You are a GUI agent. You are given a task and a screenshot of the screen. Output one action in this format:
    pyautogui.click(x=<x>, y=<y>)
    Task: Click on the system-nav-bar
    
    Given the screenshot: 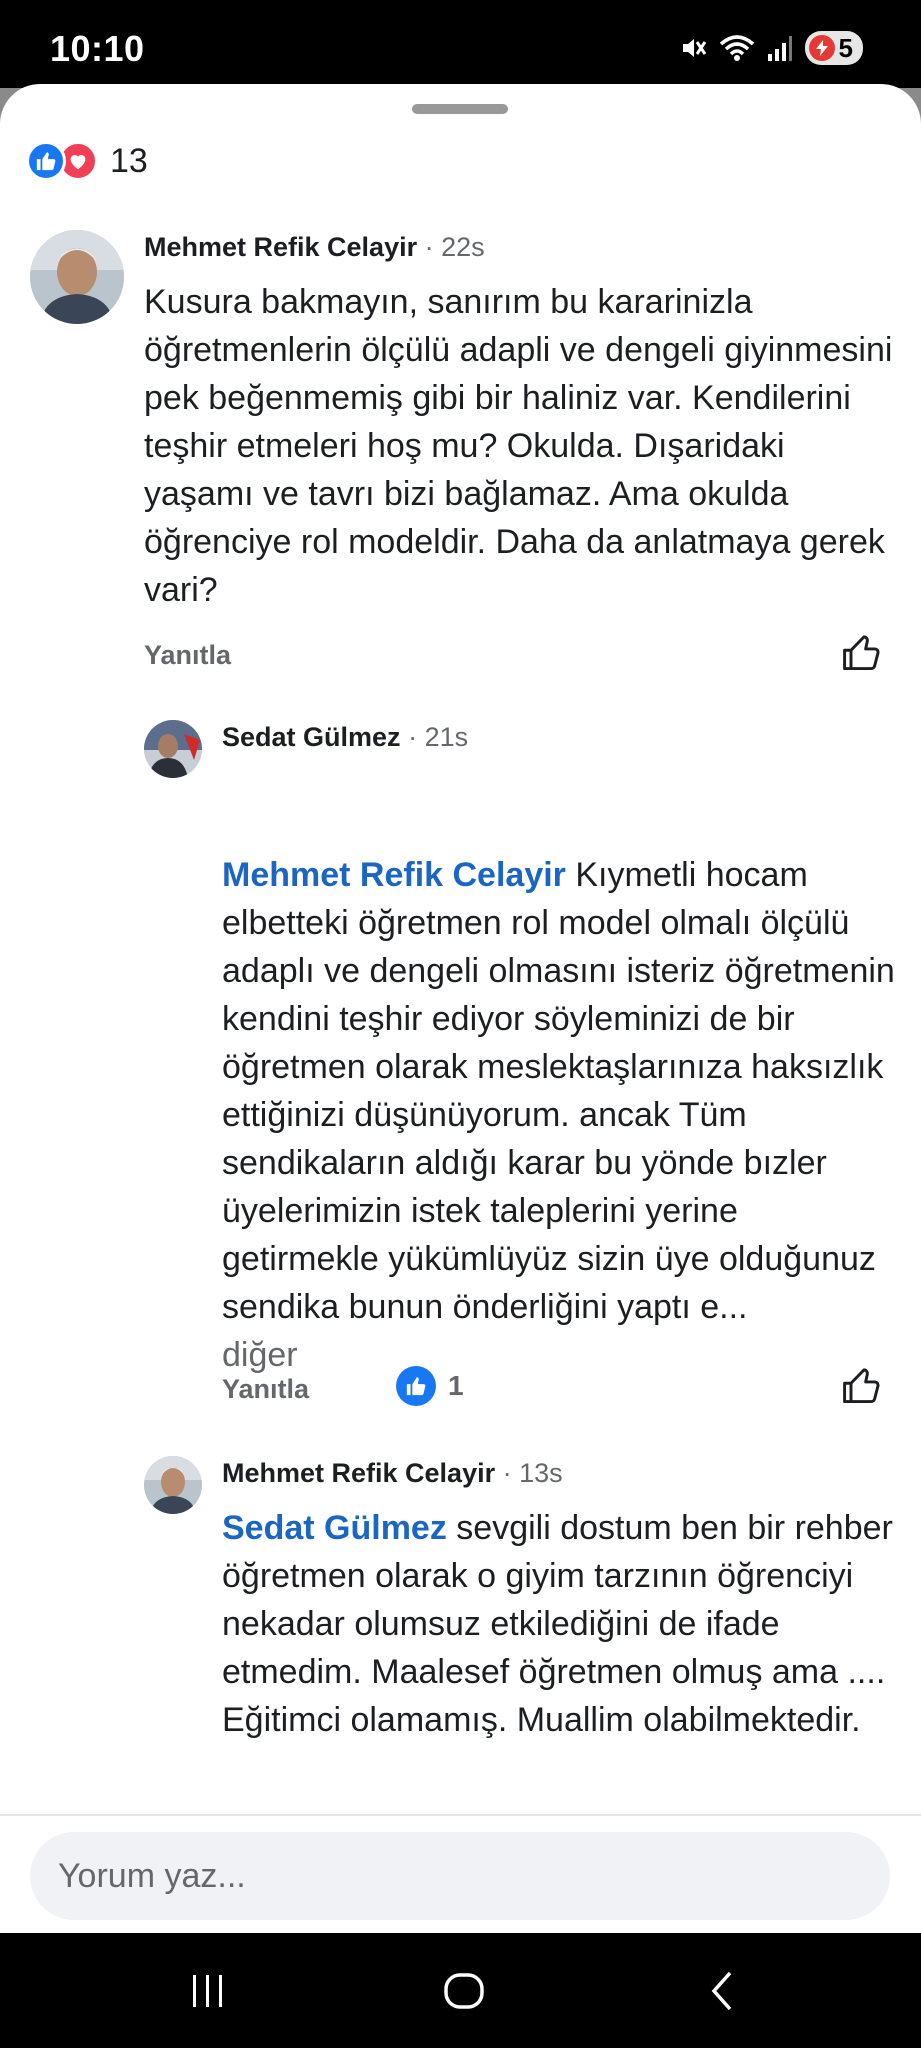 What is the action you would take?
    pyautogui.click(x=460, y=1990)
    